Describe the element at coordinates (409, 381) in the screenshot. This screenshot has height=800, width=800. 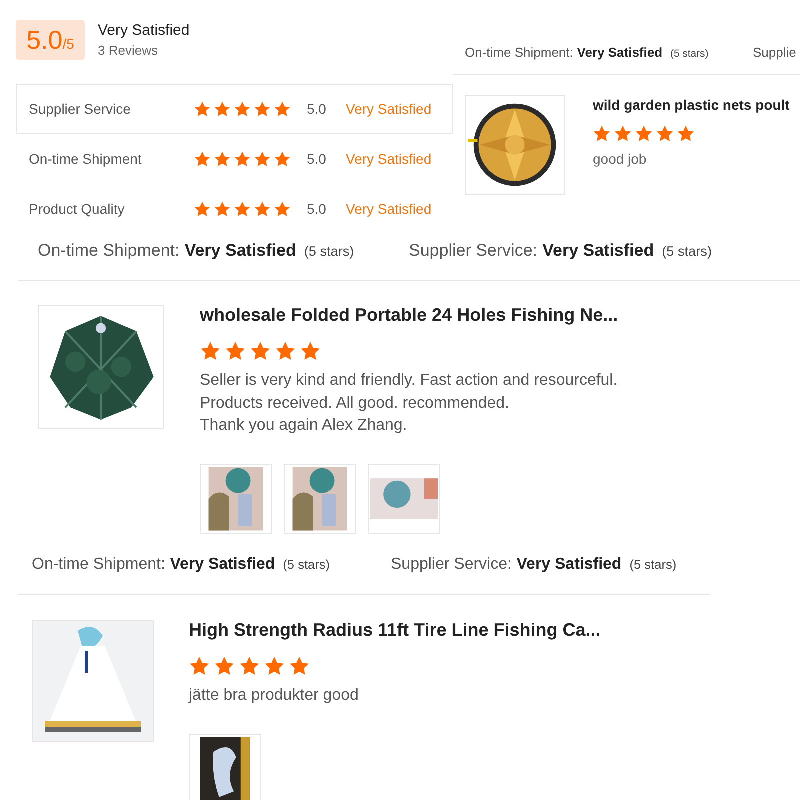
I see `review-text: Seller is very kind and friendly. Fast action and resourceful.` at that location.